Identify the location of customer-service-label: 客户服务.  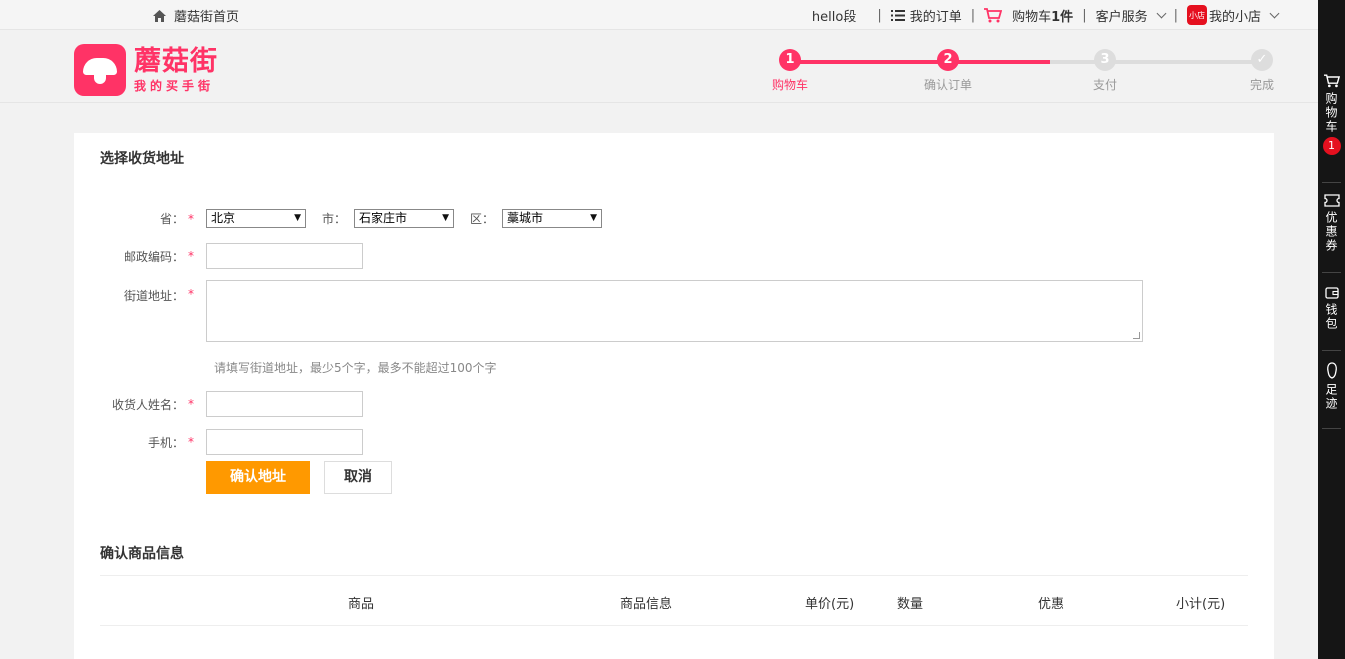
(1121, 17).